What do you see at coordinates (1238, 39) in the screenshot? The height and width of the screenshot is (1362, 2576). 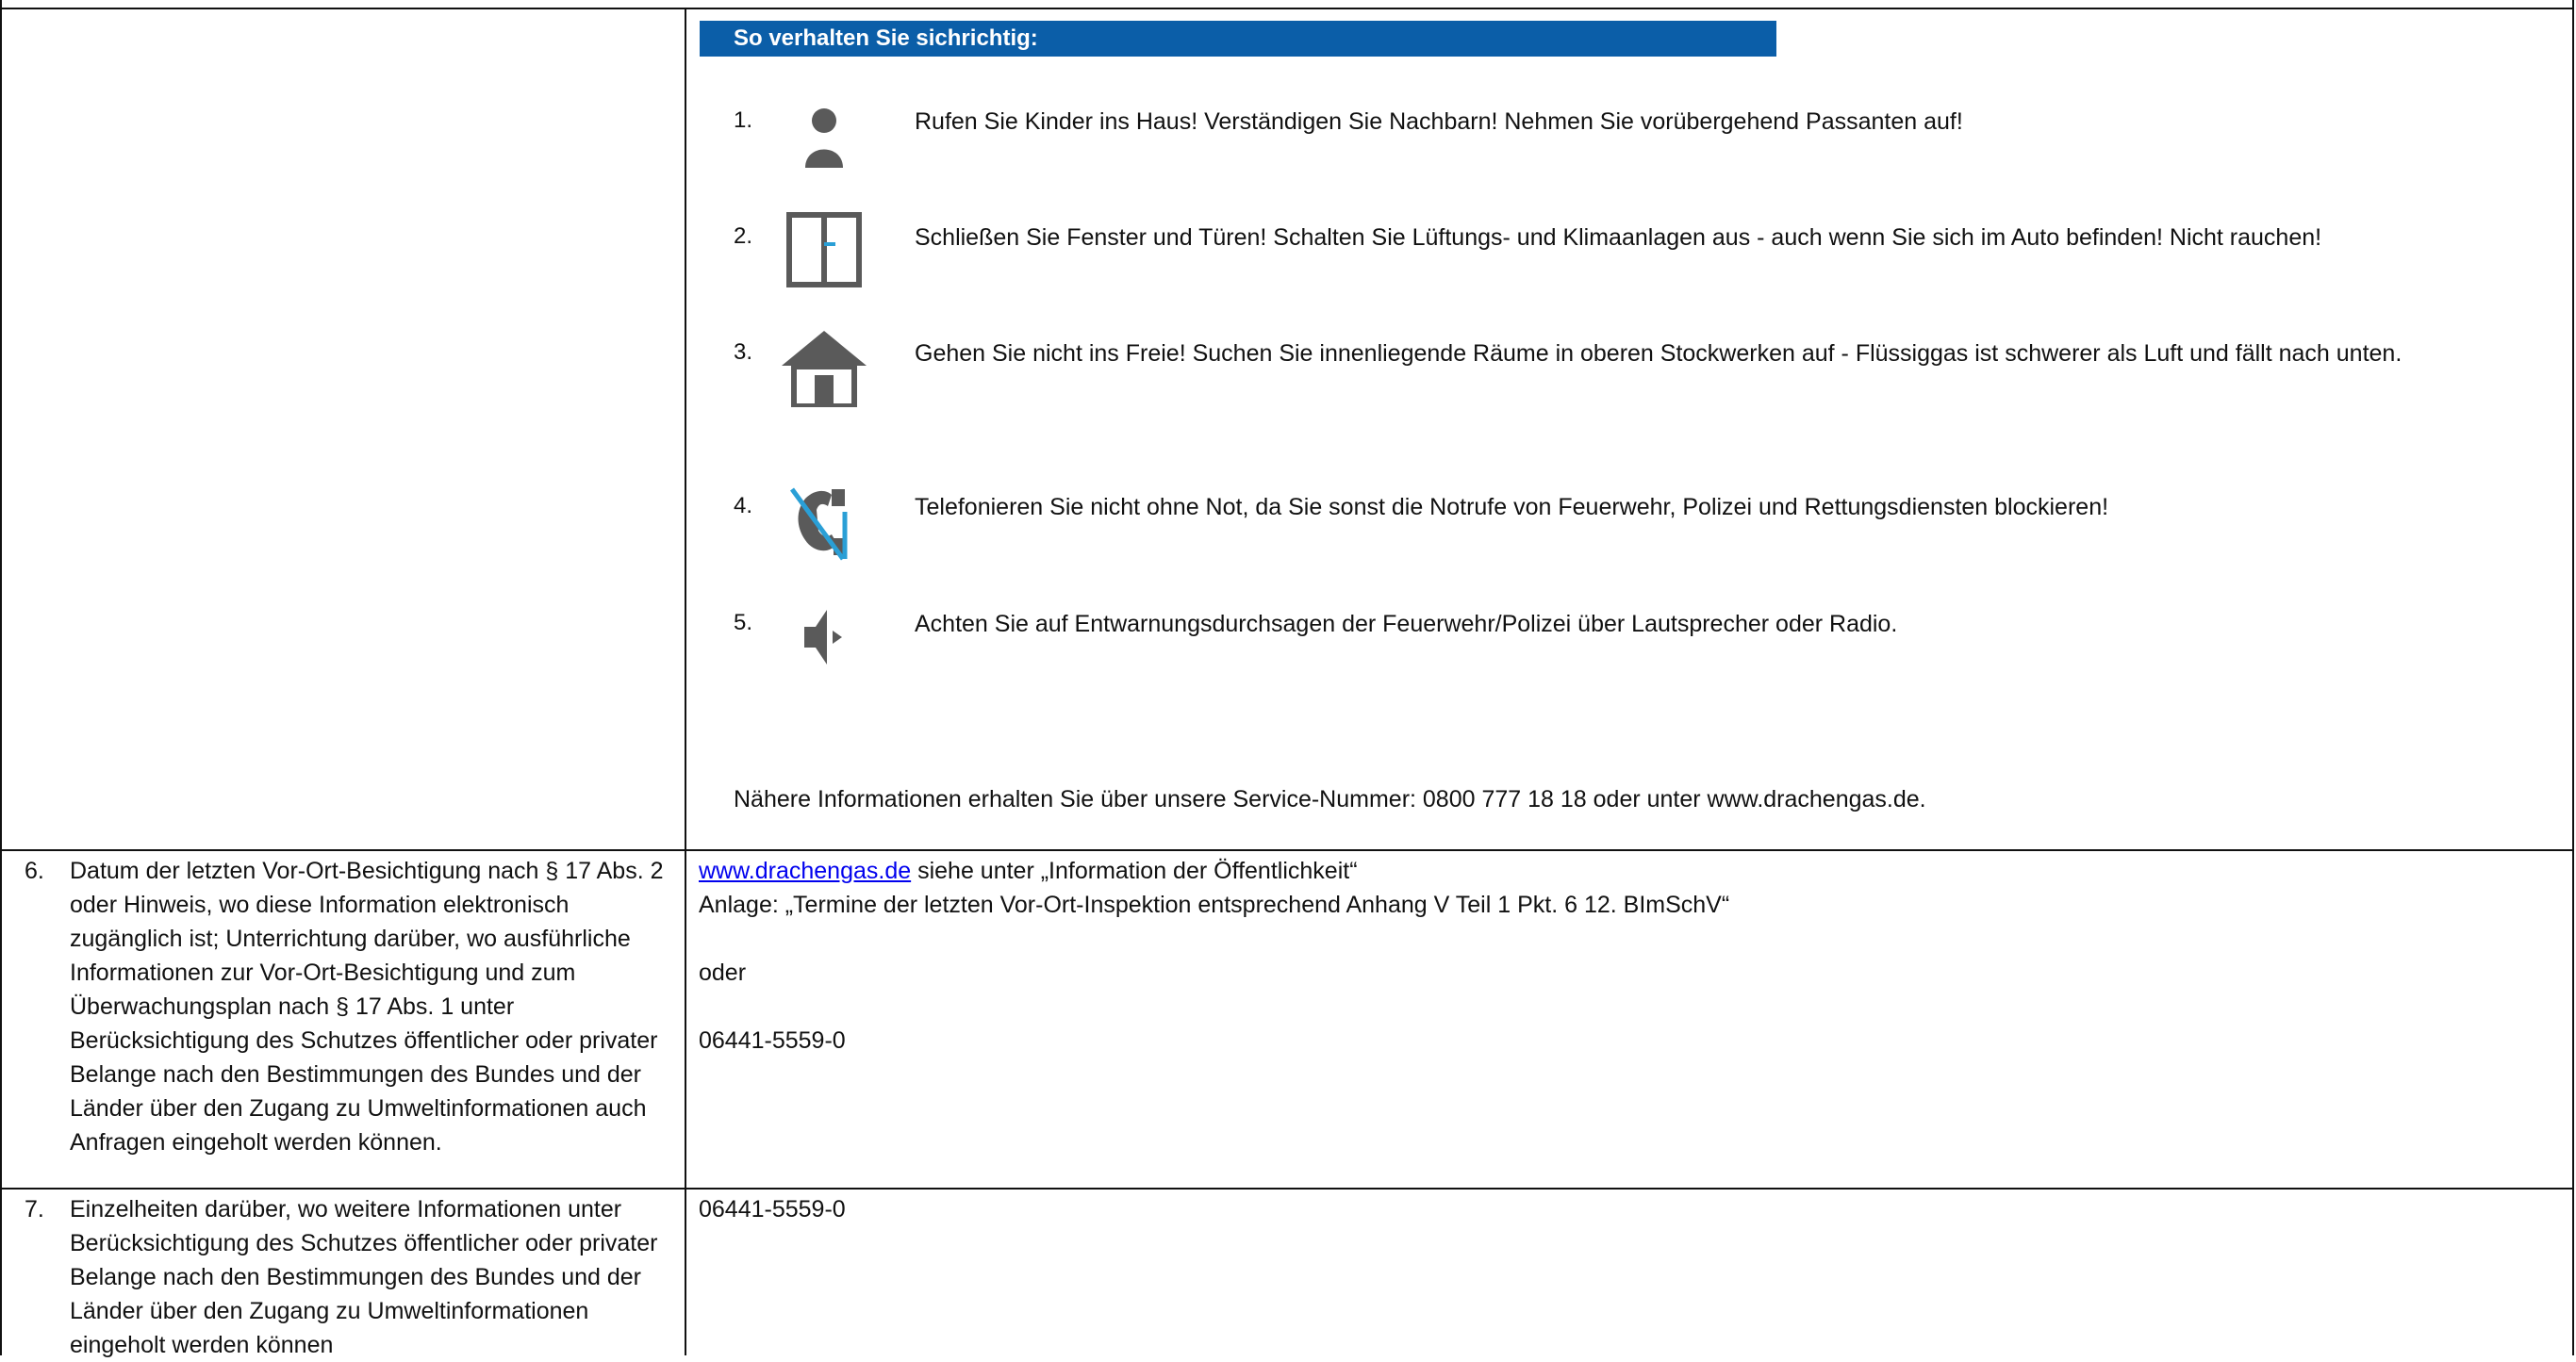 I see `instructions-banner: So verhalten Sie sichrichtig:` at bounding box center [1238, 39].